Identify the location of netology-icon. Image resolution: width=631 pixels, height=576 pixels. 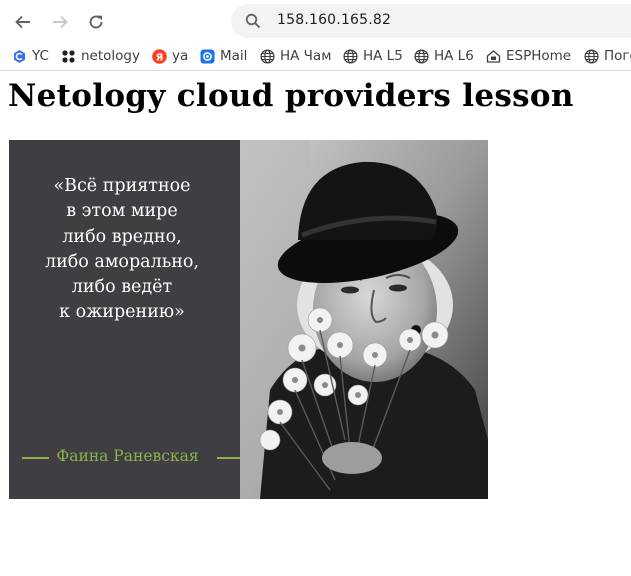
(68, 56).